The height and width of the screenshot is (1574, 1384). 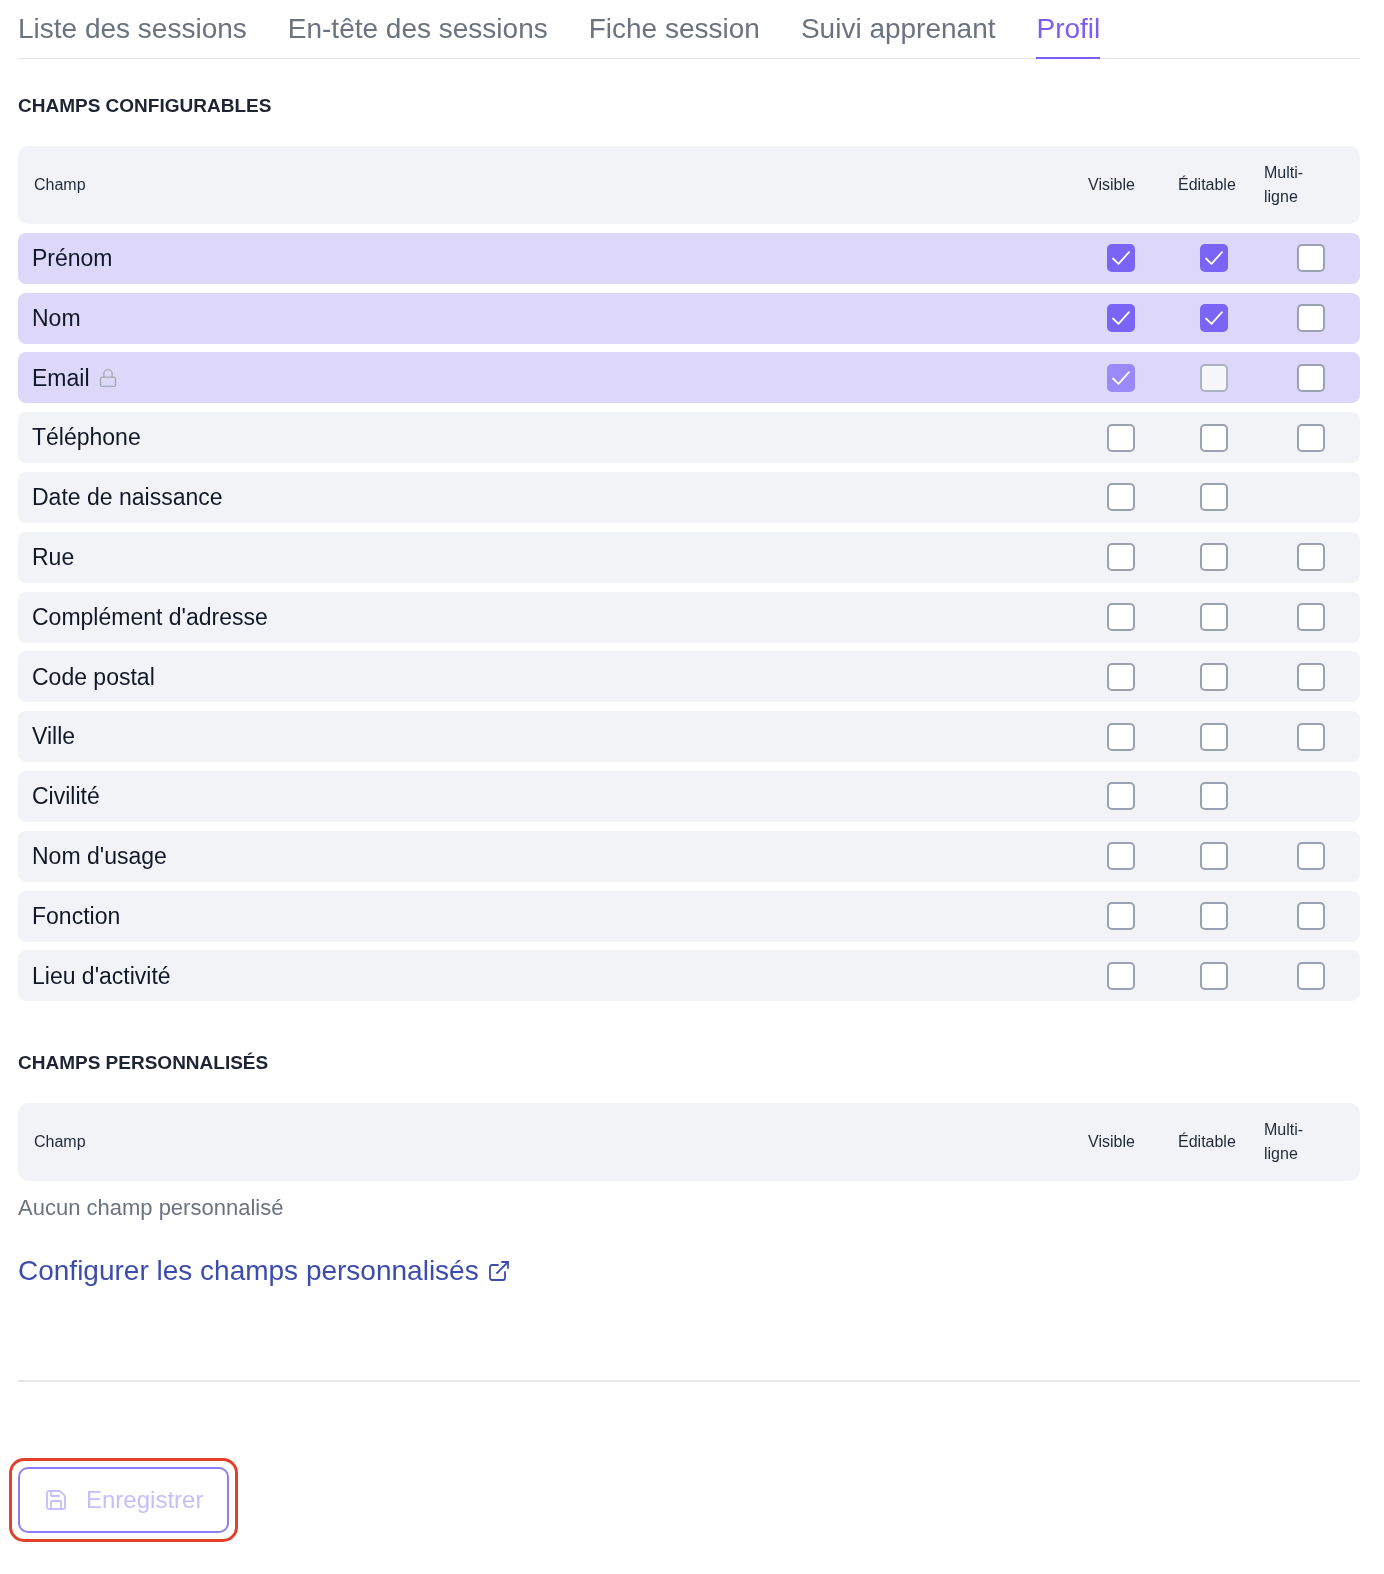 What do you see at coordinates (151, 1208) in the screenshot?
I see `empty-message: Aucun champ personnalisé` at bounding box center [151, 1208].